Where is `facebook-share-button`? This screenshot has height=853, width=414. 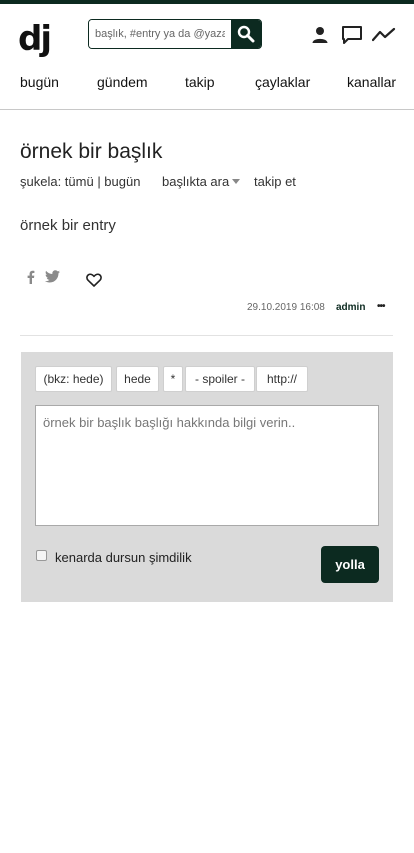 facebook-share-button is located at coordinates (31, 278).